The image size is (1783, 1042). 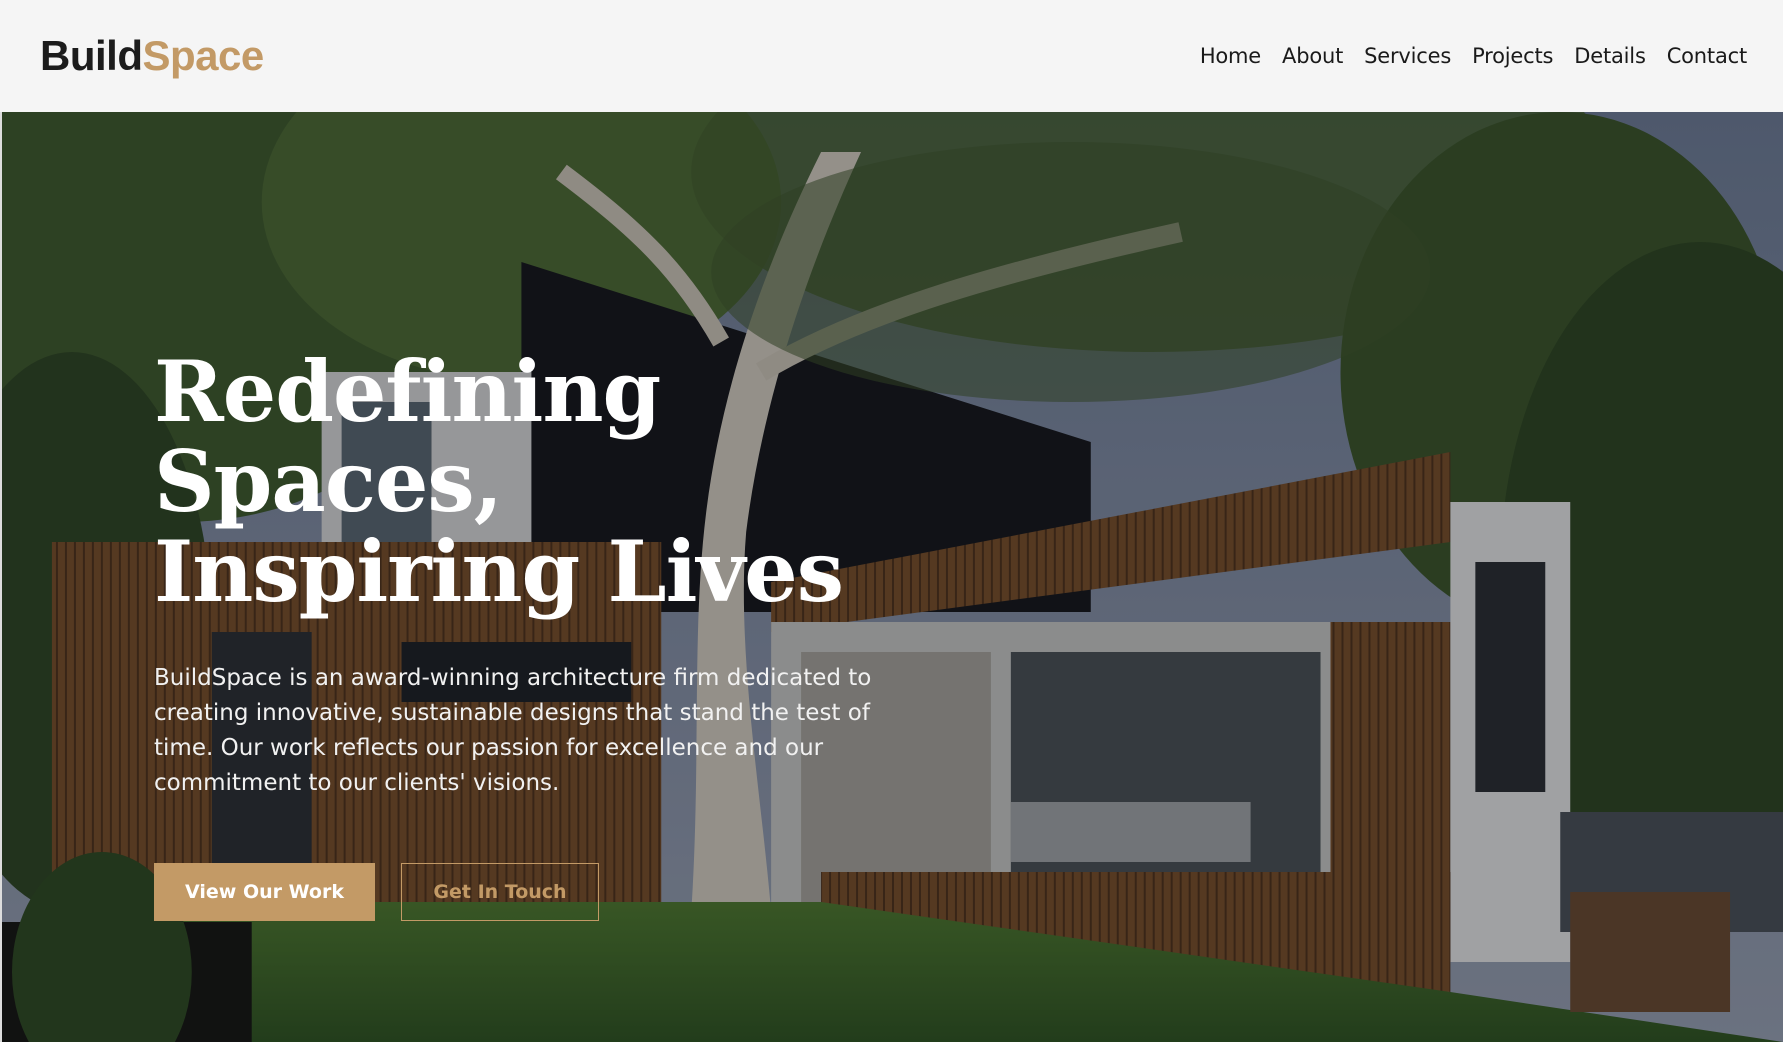 I want to click on logo-text-build: Build, so click(x=91, y=55).